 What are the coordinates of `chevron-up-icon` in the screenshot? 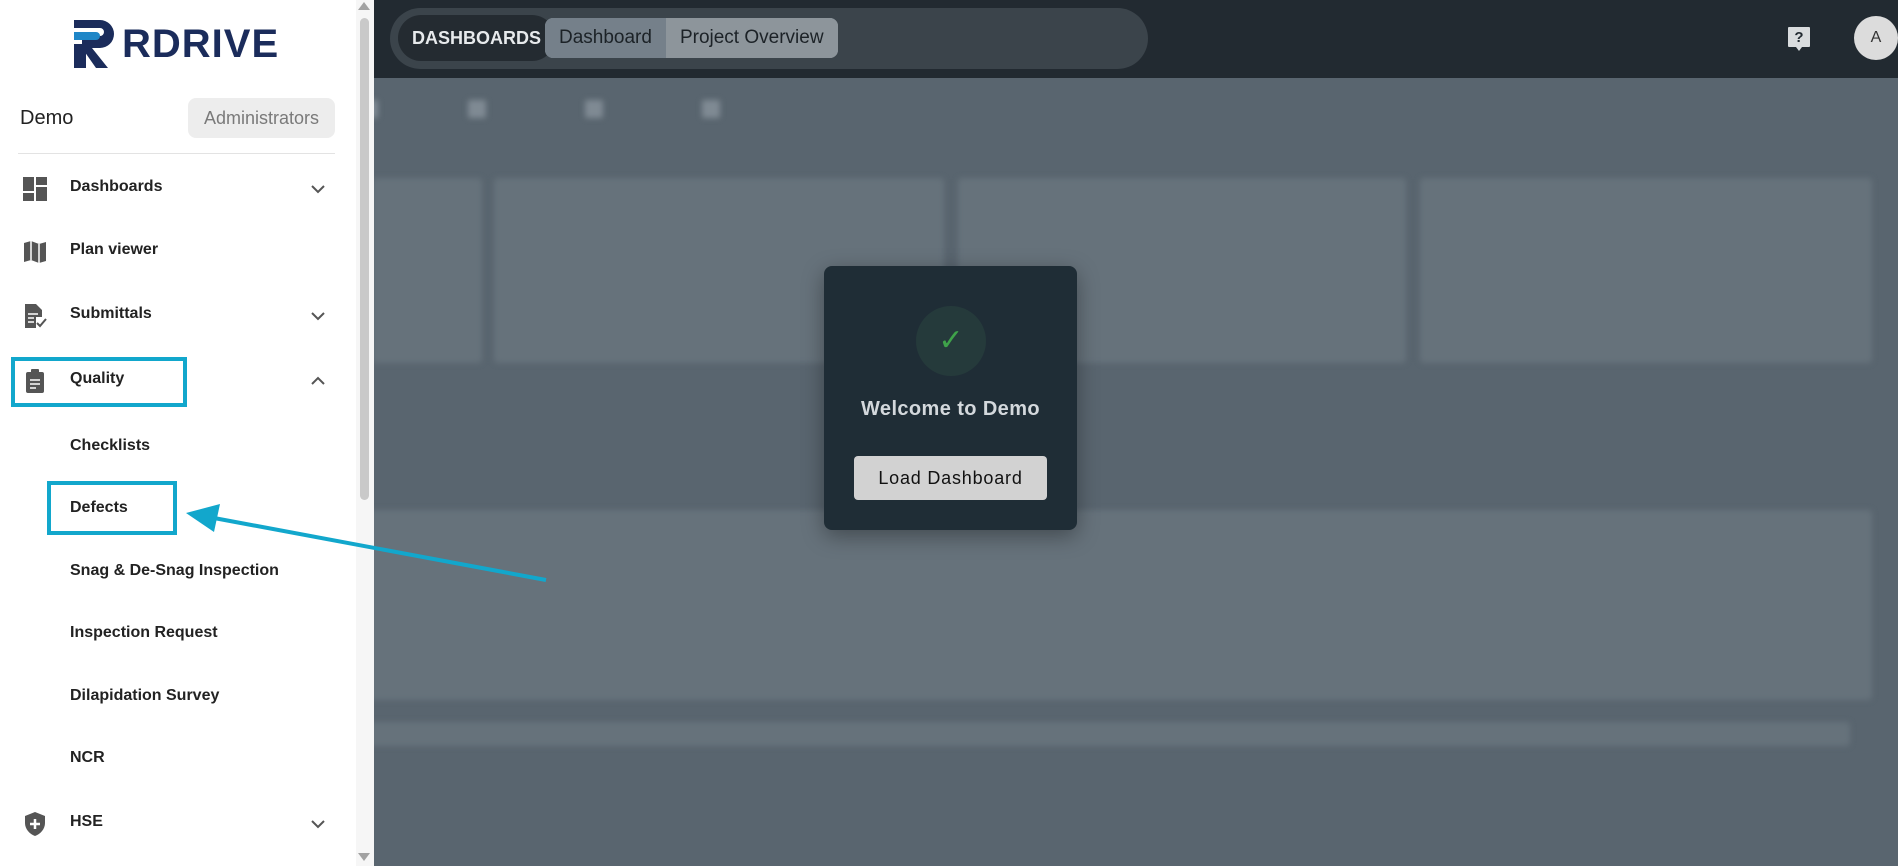 It's located at (318, 381).